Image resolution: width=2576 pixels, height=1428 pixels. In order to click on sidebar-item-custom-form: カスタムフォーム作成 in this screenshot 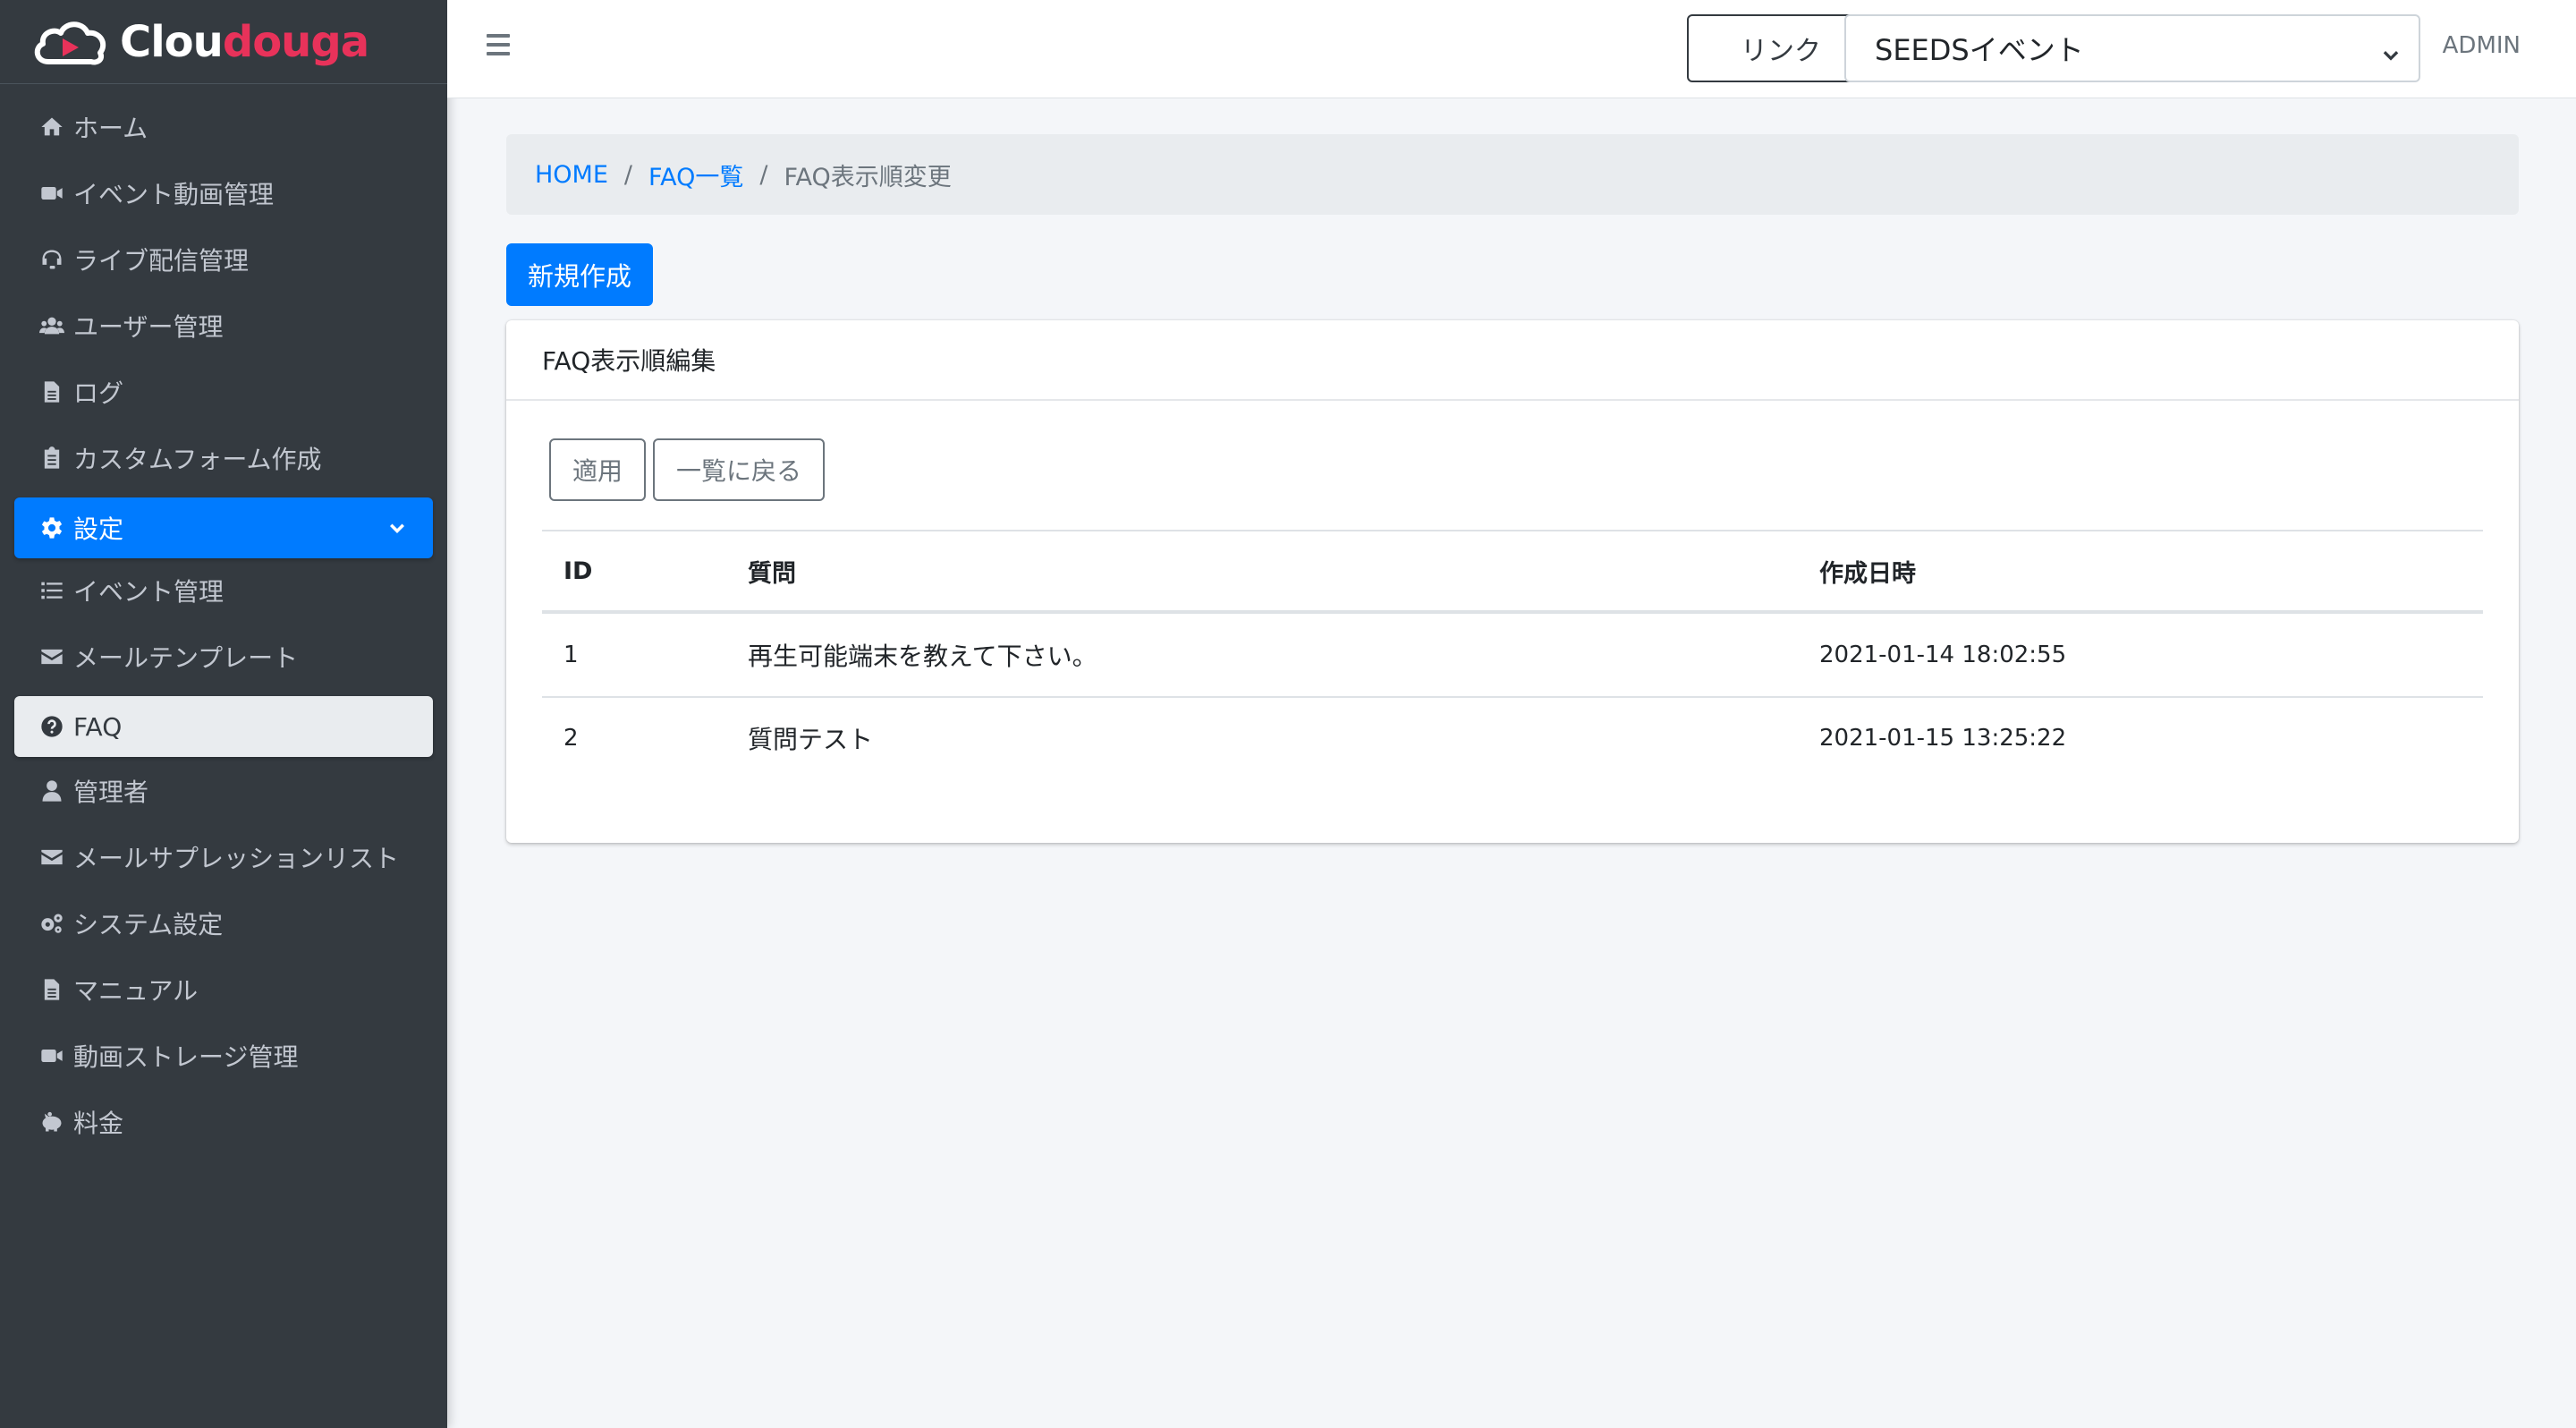, I will do `click(223, 459)`.